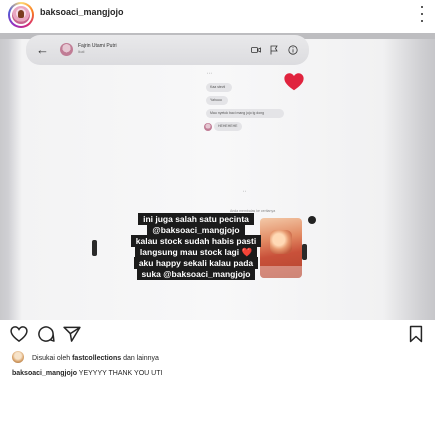 This screenshot has height=435, width=435. Describe the element at coordinates (81, 52) in the screenshot. I see `story-account-sub: Ikuti` at that location.